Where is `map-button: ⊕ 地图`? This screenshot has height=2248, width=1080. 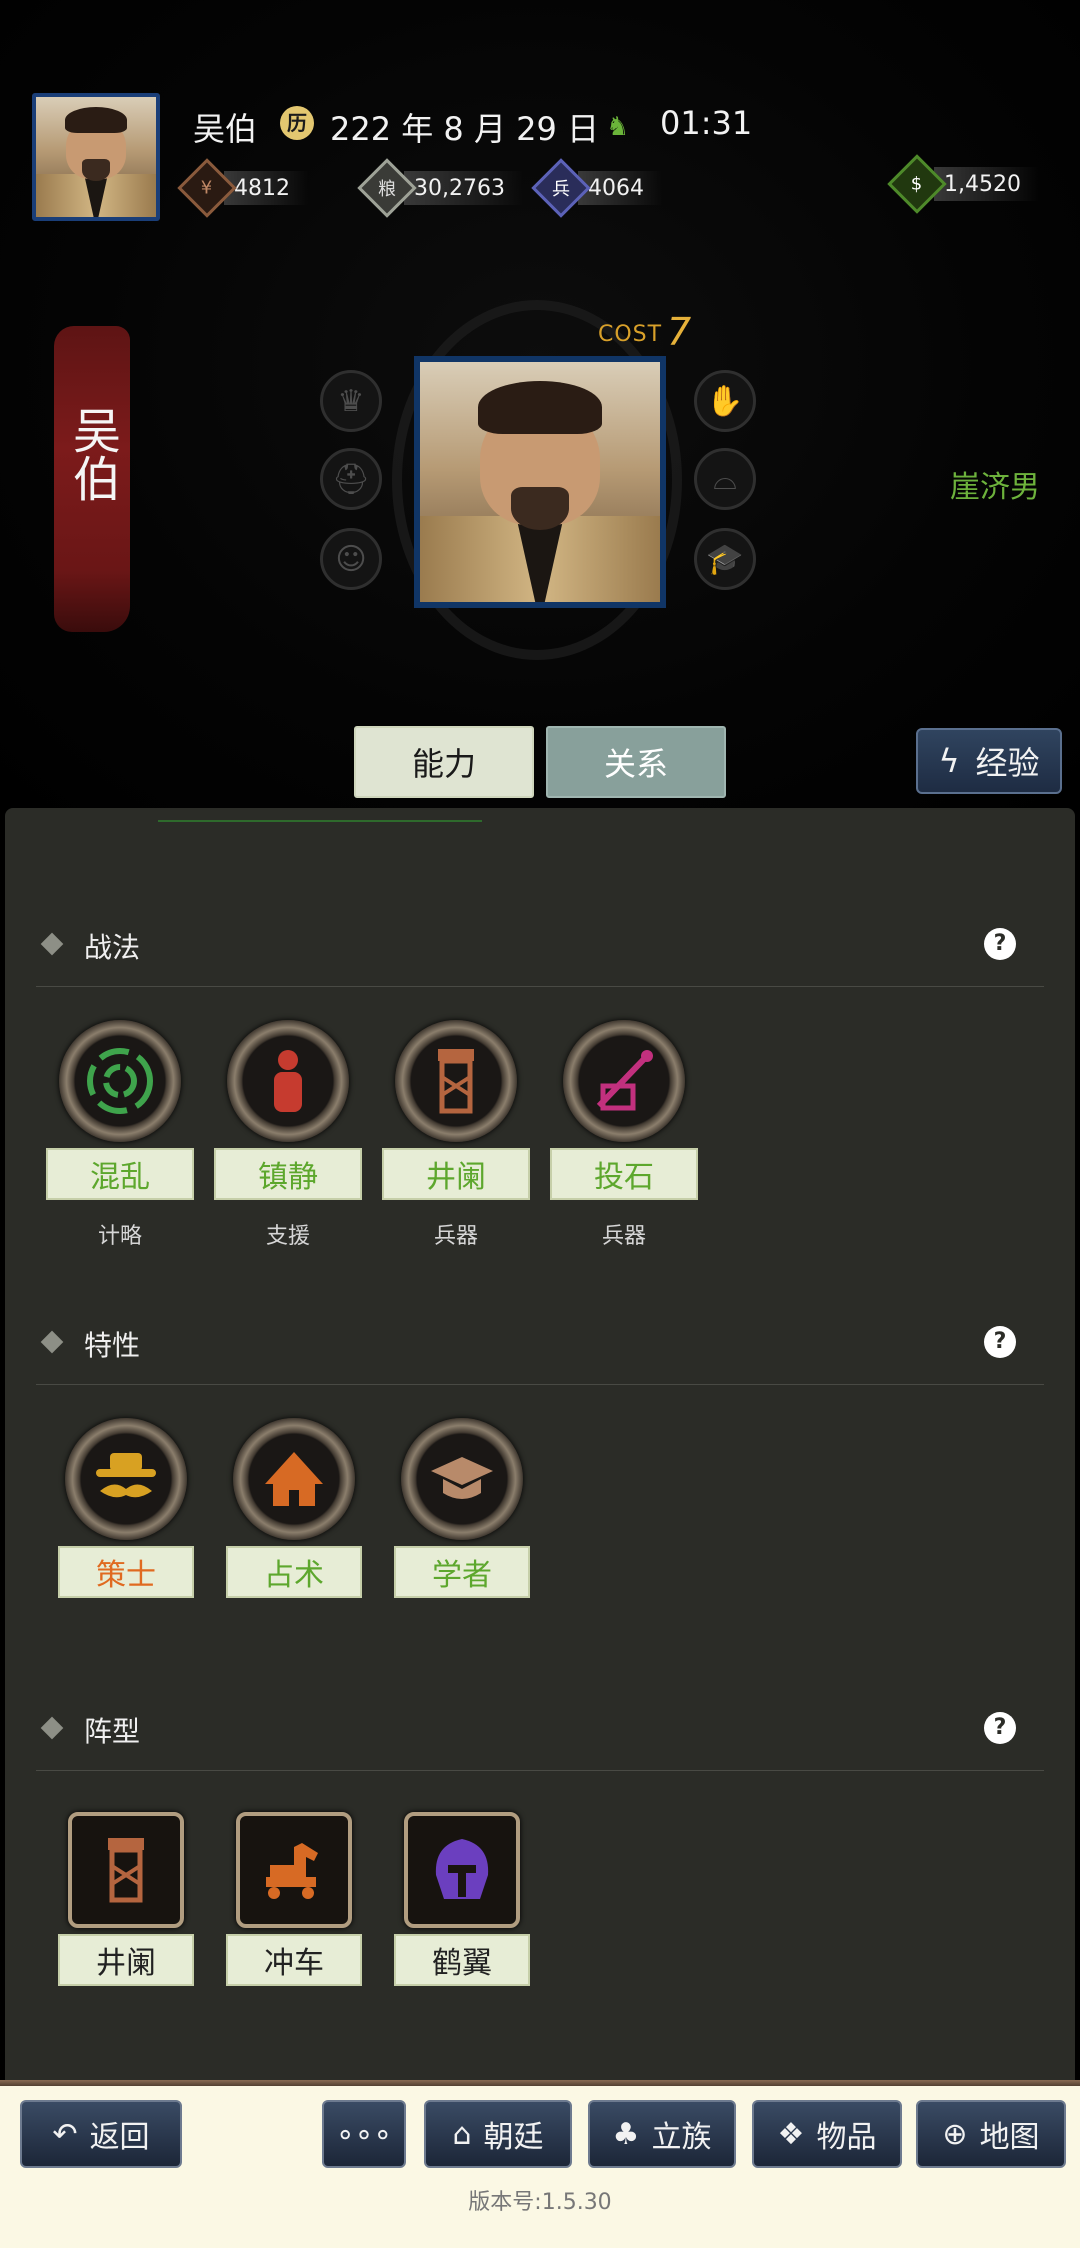
map-button: ⊕ 地图 is located at coordinates (991, 2134).